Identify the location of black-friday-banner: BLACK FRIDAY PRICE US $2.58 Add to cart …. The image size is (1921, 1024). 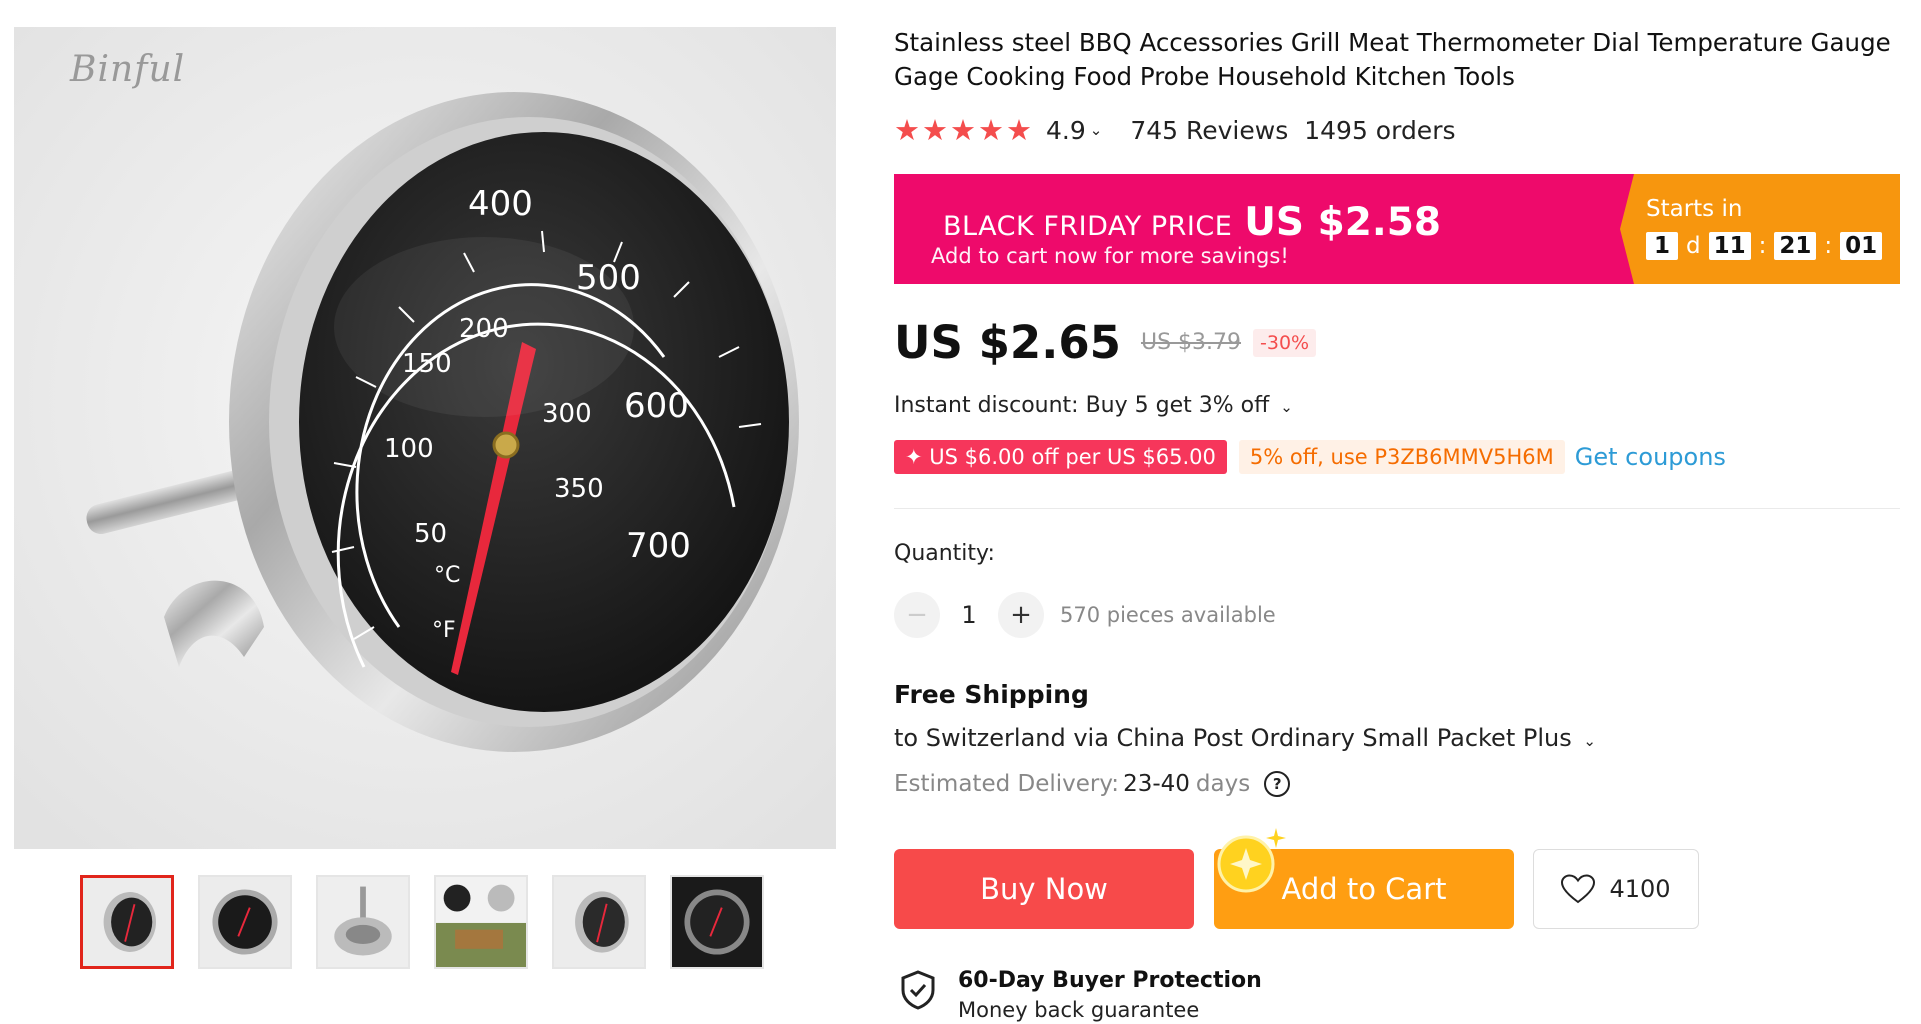
(1397, 229).